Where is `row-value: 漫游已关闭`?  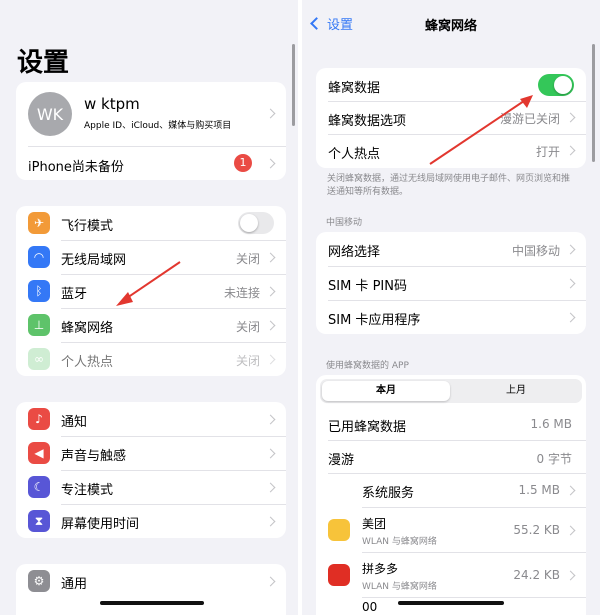
row-value: 漫游已关闭 is located at coordinates (529, 119).